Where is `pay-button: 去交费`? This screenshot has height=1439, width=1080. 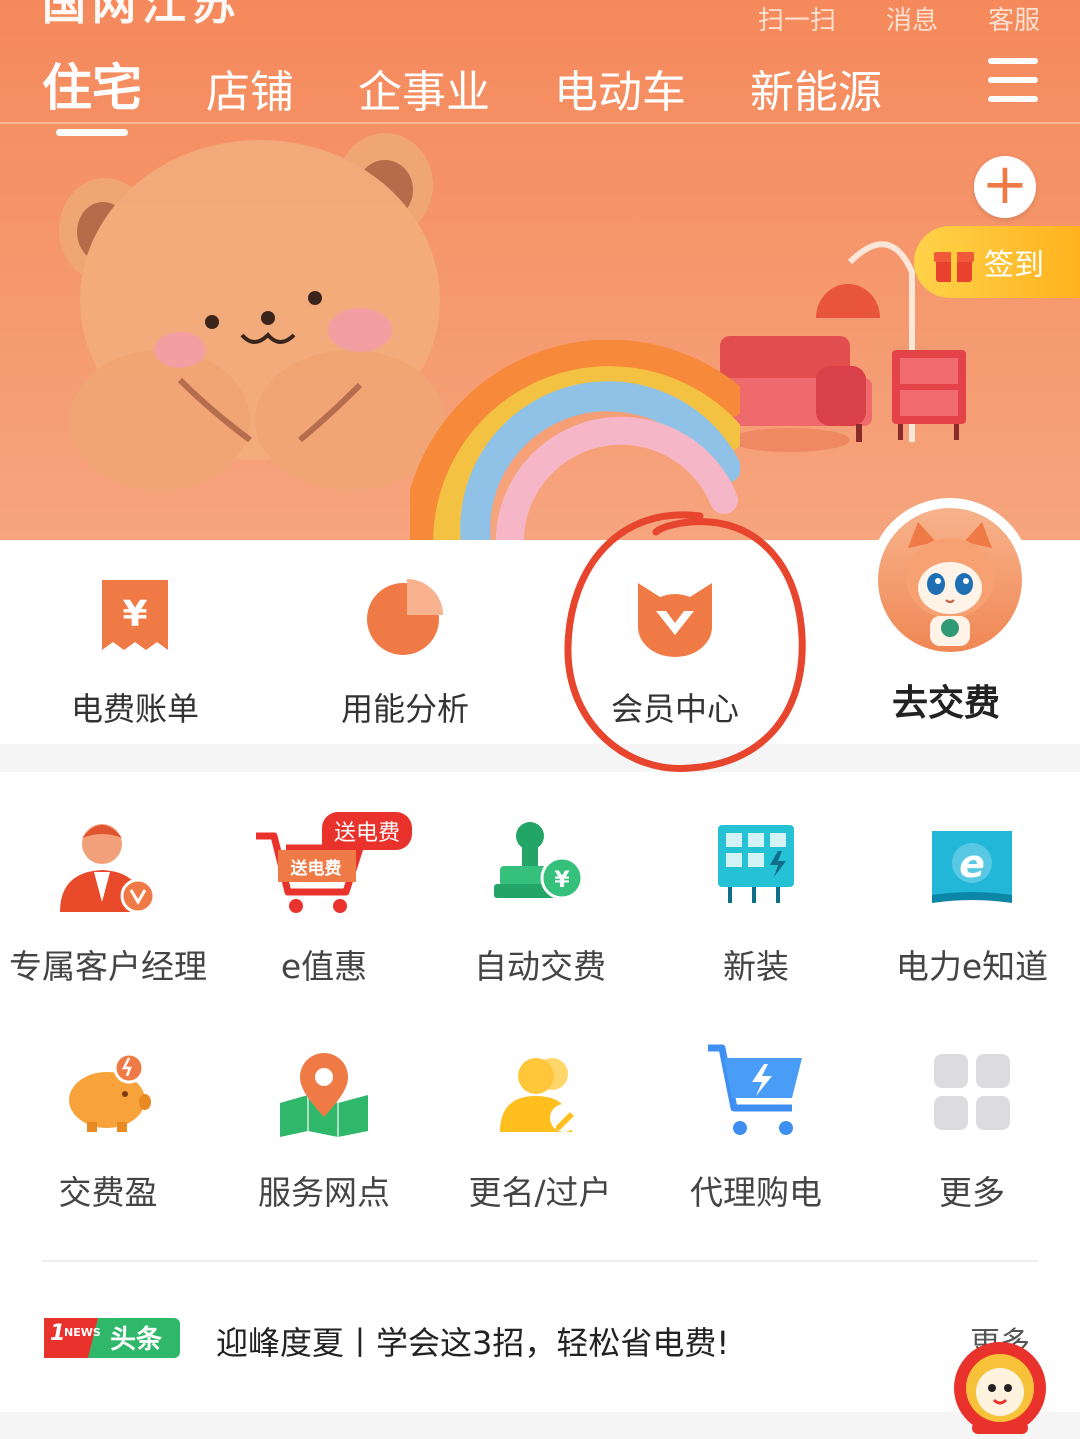
pay-button: 去交费 is located at coordinates (946, 621).